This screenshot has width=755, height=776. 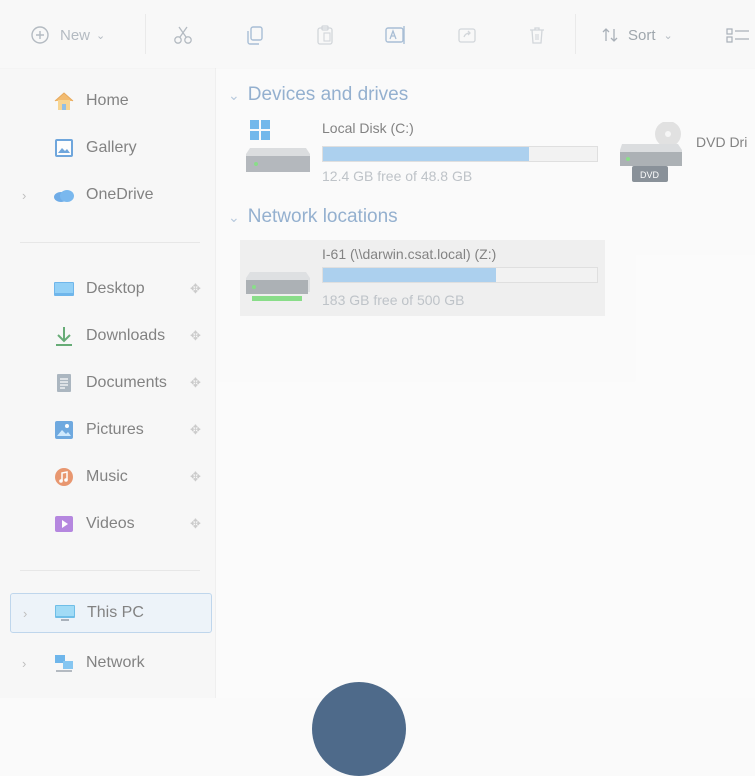 I want to click on group-title: Devices and drives, so click(x=328, y=94).